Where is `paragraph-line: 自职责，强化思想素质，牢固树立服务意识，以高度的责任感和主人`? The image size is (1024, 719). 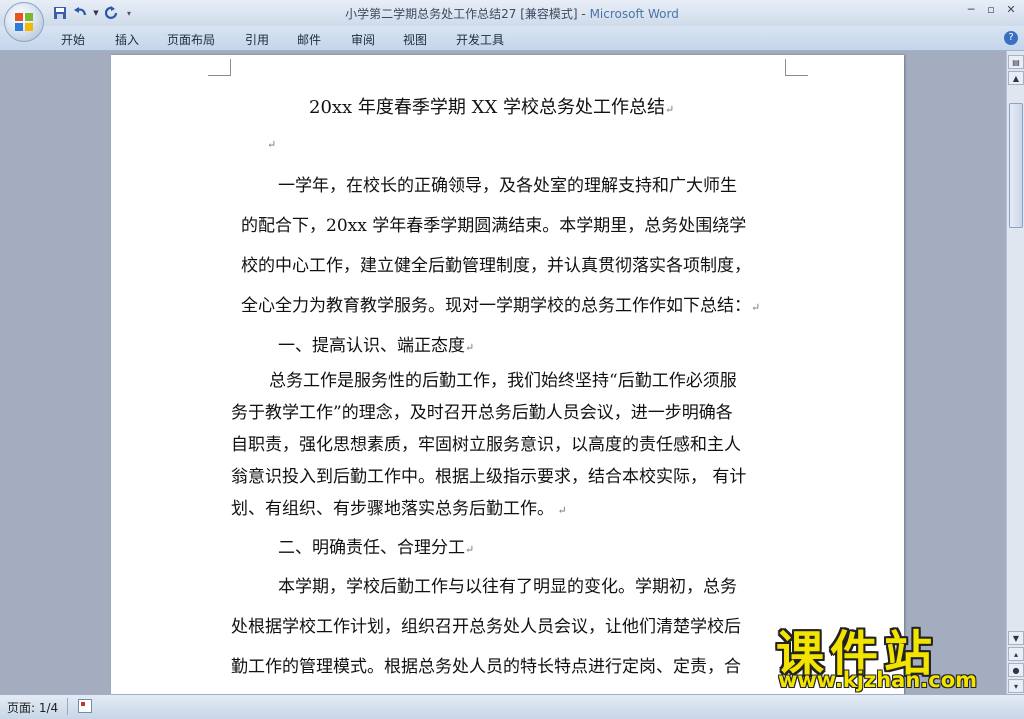 paragraph-line: 自职责，强化思想素质，牢固树立服务意识，以高度的责任感和主人 is located at coordinates (486, 445).